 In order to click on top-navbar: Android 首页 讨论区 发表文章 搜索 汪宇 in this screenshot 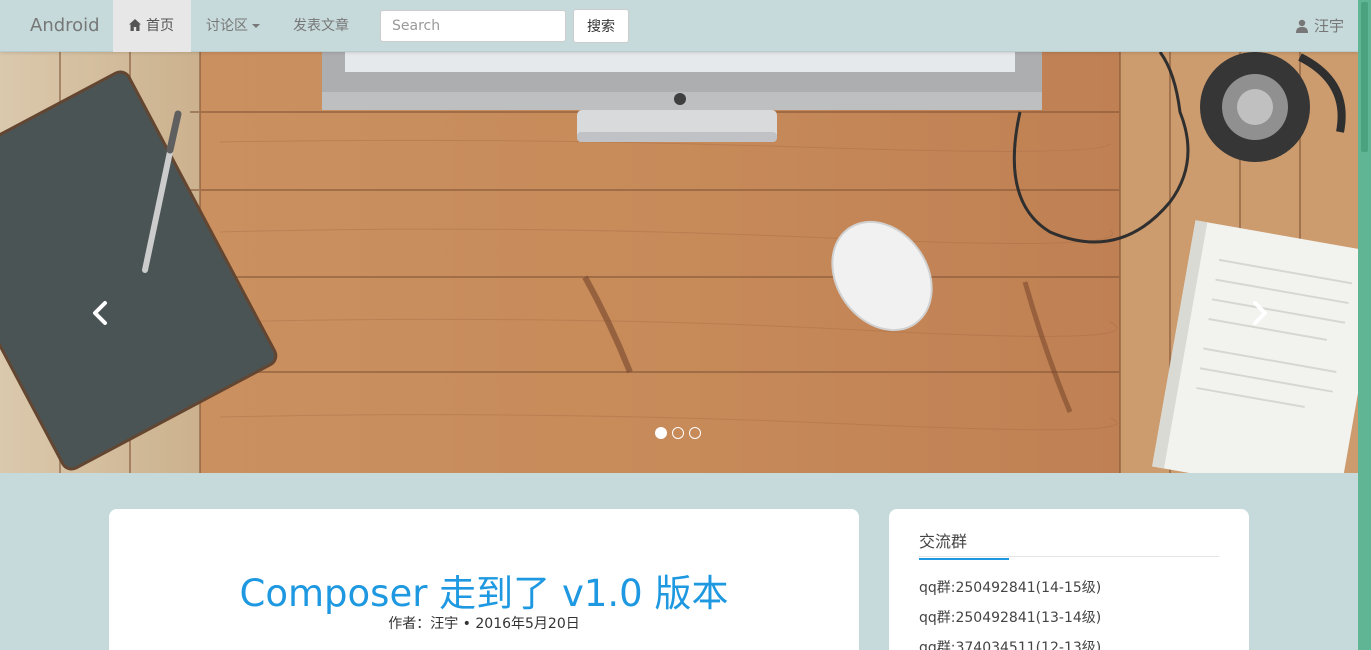, I will do `click(679, 26)`.